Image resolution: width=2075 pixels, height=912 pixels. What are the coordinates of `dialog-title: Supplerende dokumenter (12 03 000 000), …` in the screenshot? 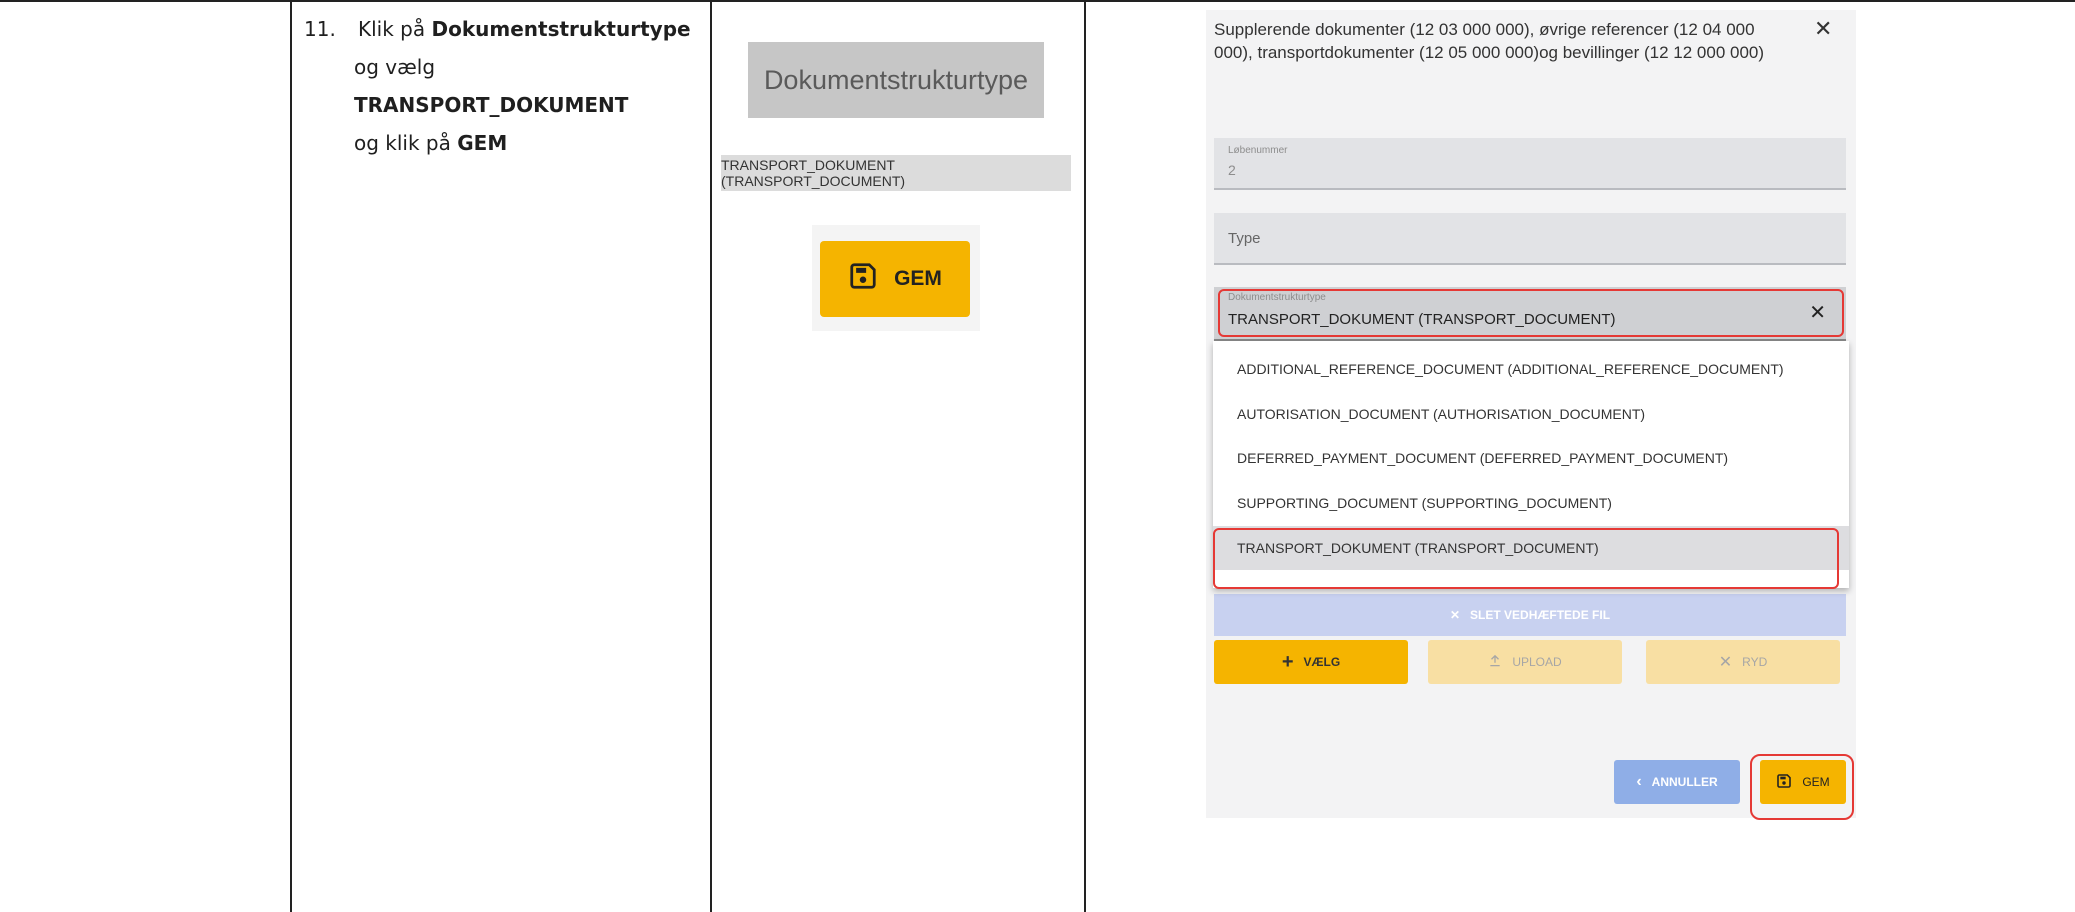 It's located at (1489, 41).